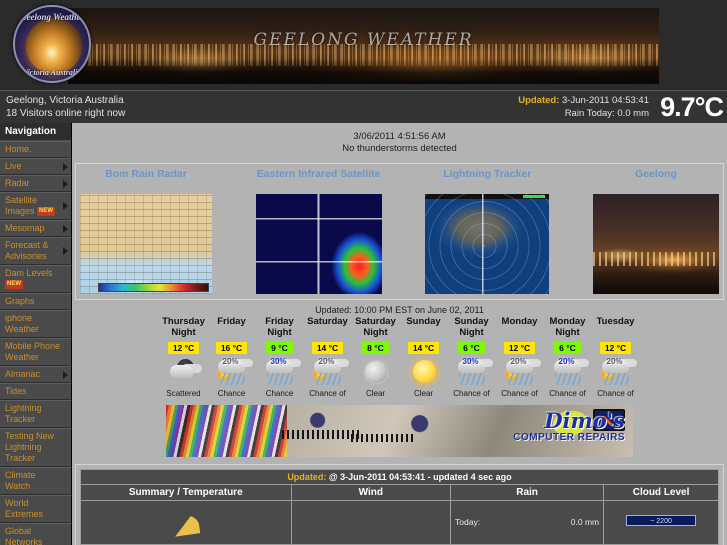 Image resolution: width=727 pixels, height=545 pixels. Describe the element at coordinates (519, 321) in the screenshot. I see `forecast-day-label: Monday` at that location.